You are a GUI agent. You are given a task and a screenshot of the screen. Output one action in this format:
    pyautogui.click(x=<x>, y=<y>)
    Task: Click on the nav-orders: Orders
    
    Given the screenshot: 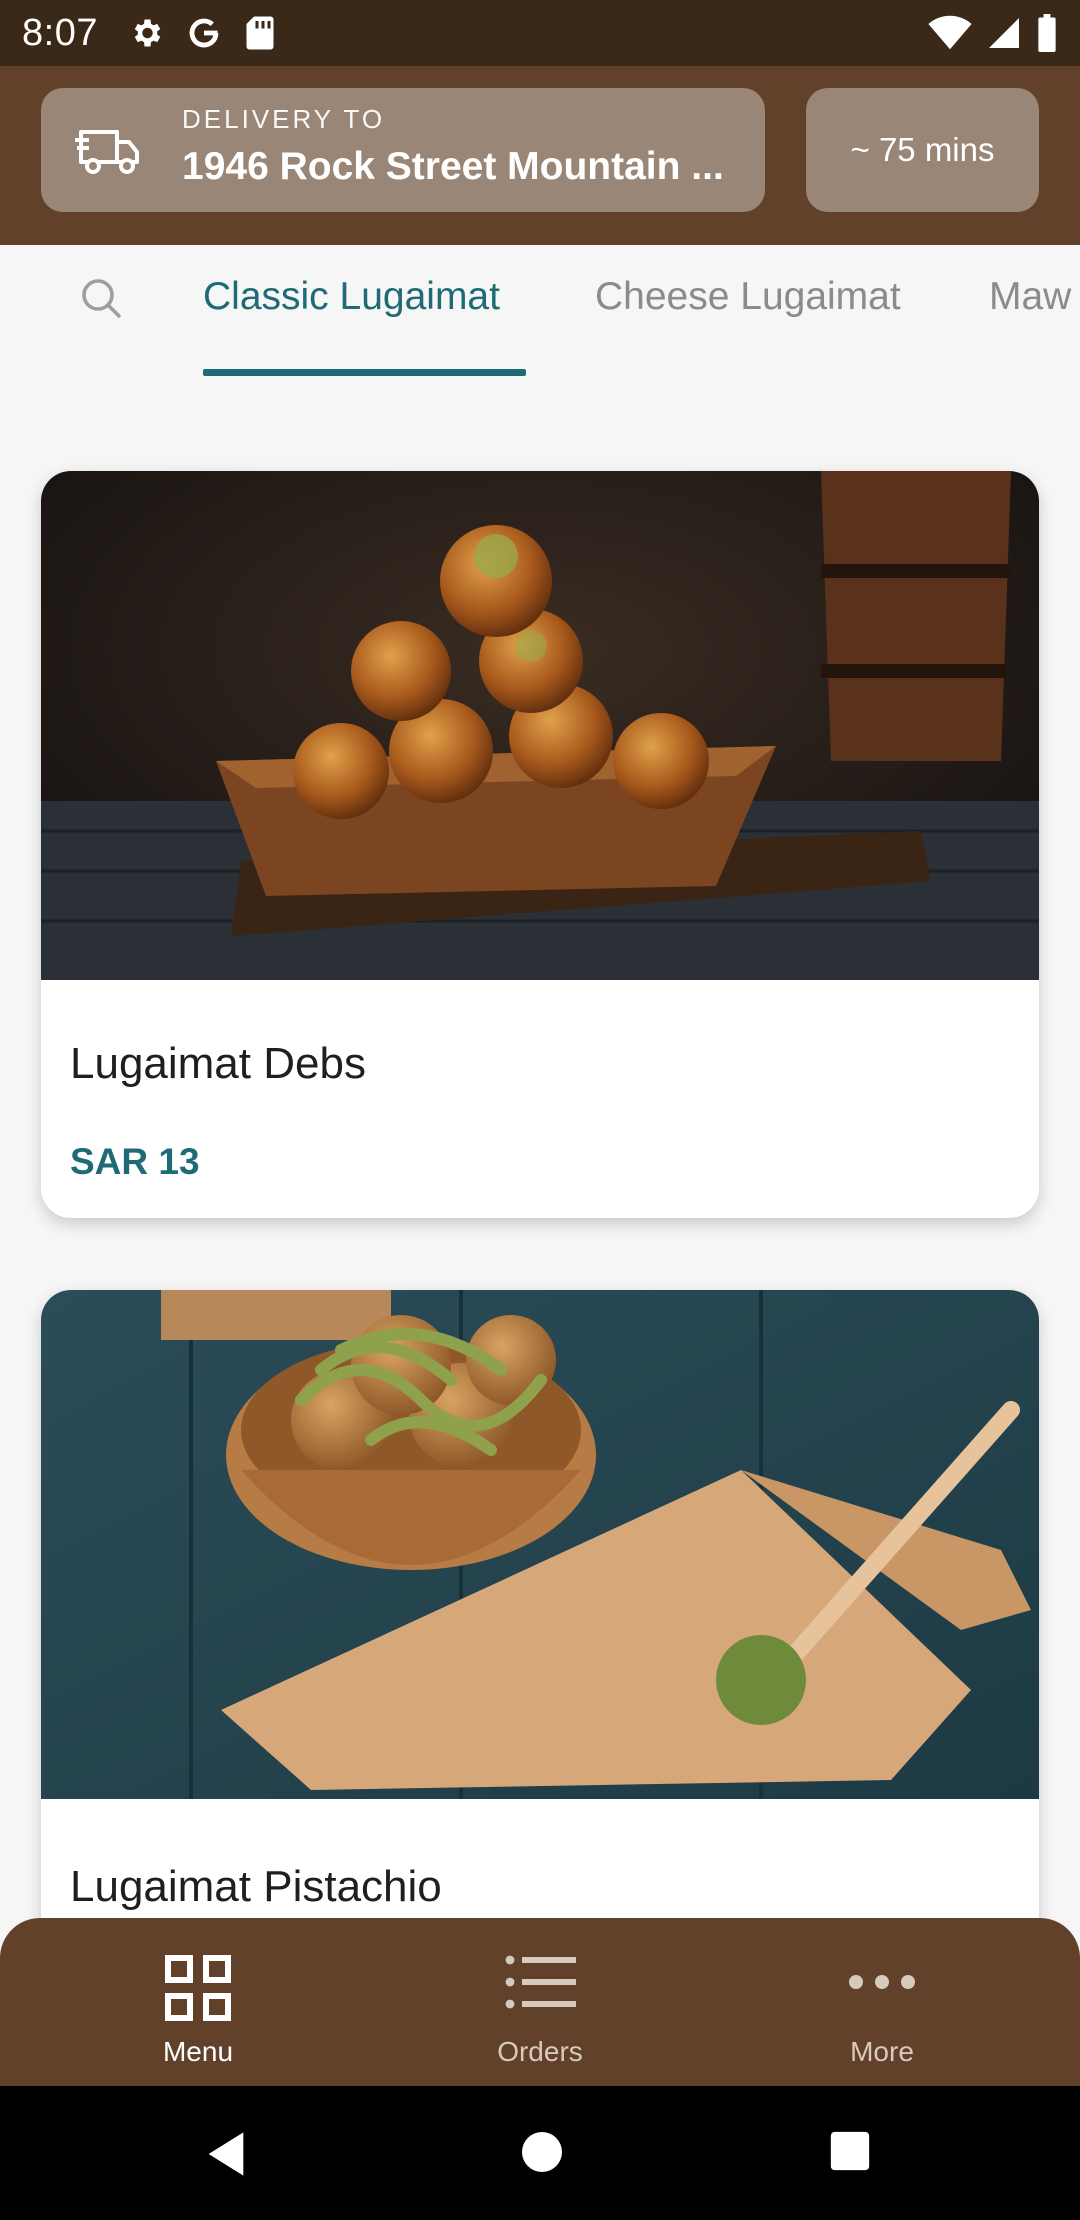 What is the action you would take?
    pyautogui.click(x=540, y=2002)
    